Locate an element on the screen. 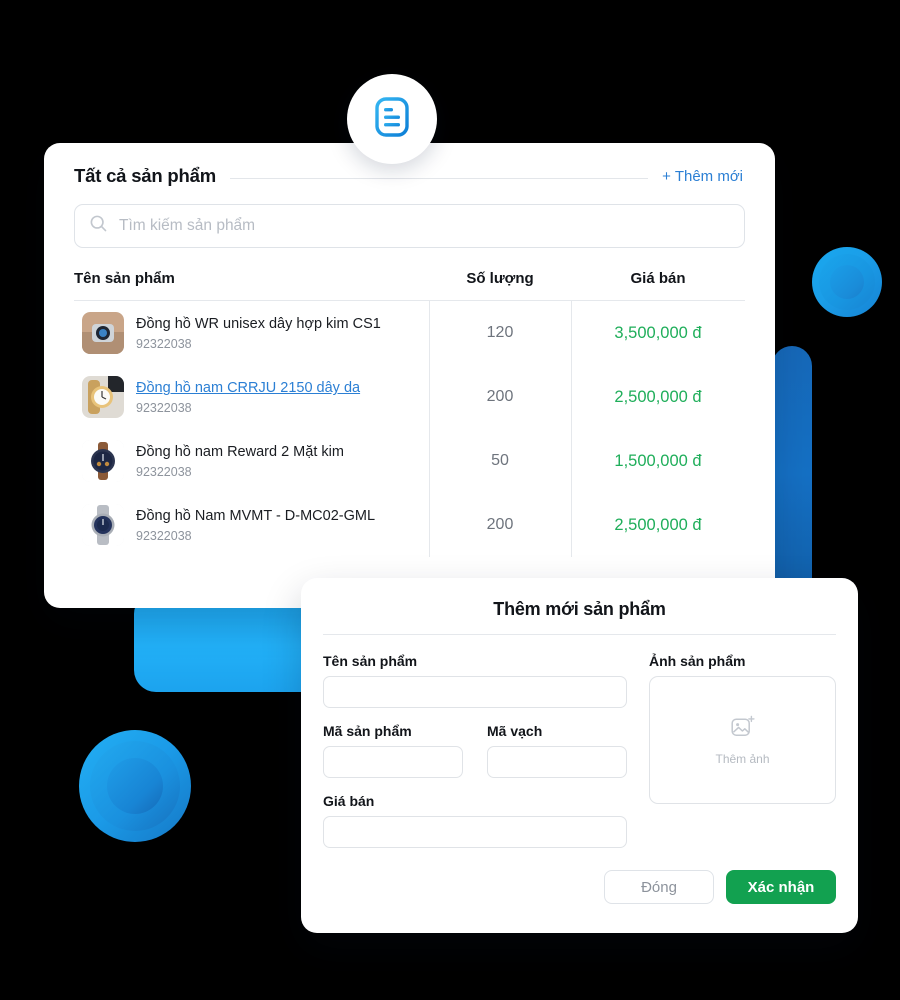  decorative-blue-sphere-small is located at coordinates (847, 282).